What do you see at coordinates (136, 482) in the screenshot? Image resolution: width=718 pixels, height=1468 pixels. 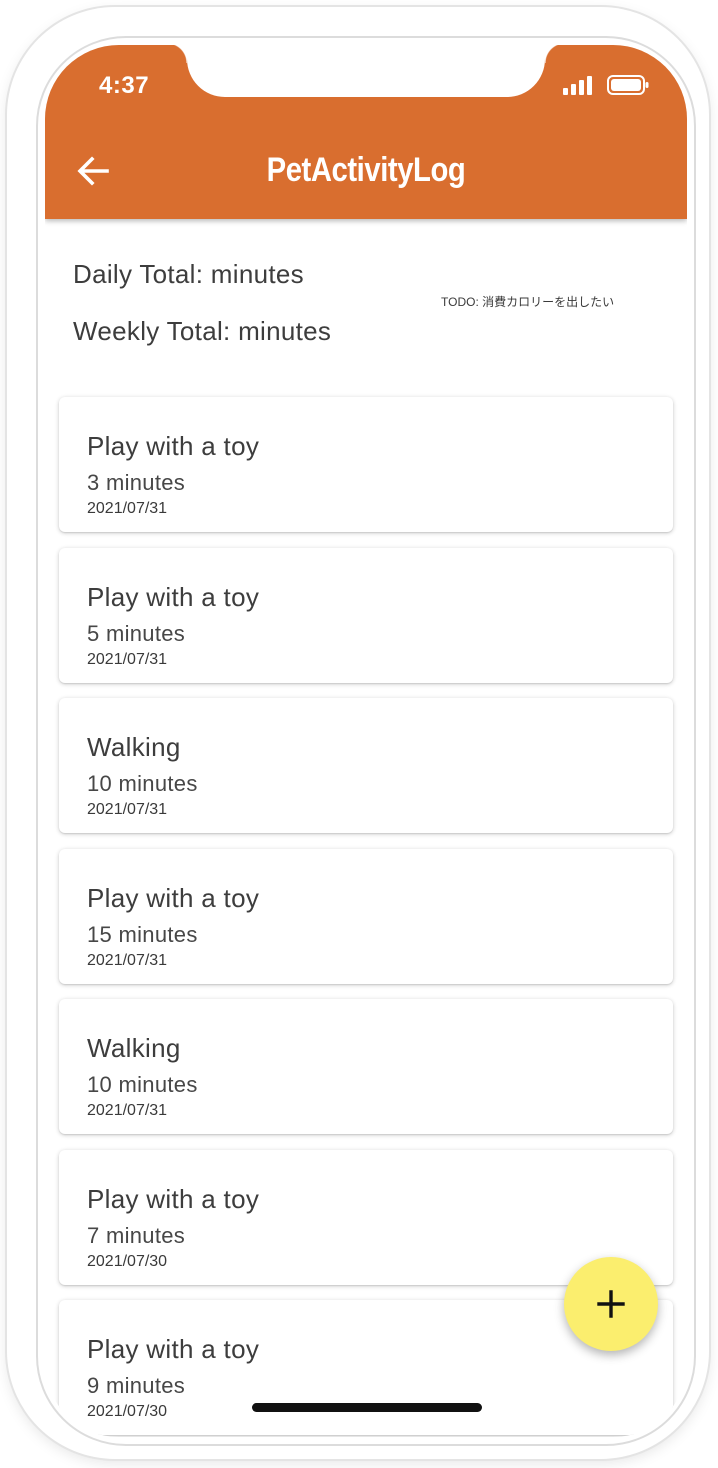 I see `activity-duration: 3 minutes` at bounding box center [136, 482].